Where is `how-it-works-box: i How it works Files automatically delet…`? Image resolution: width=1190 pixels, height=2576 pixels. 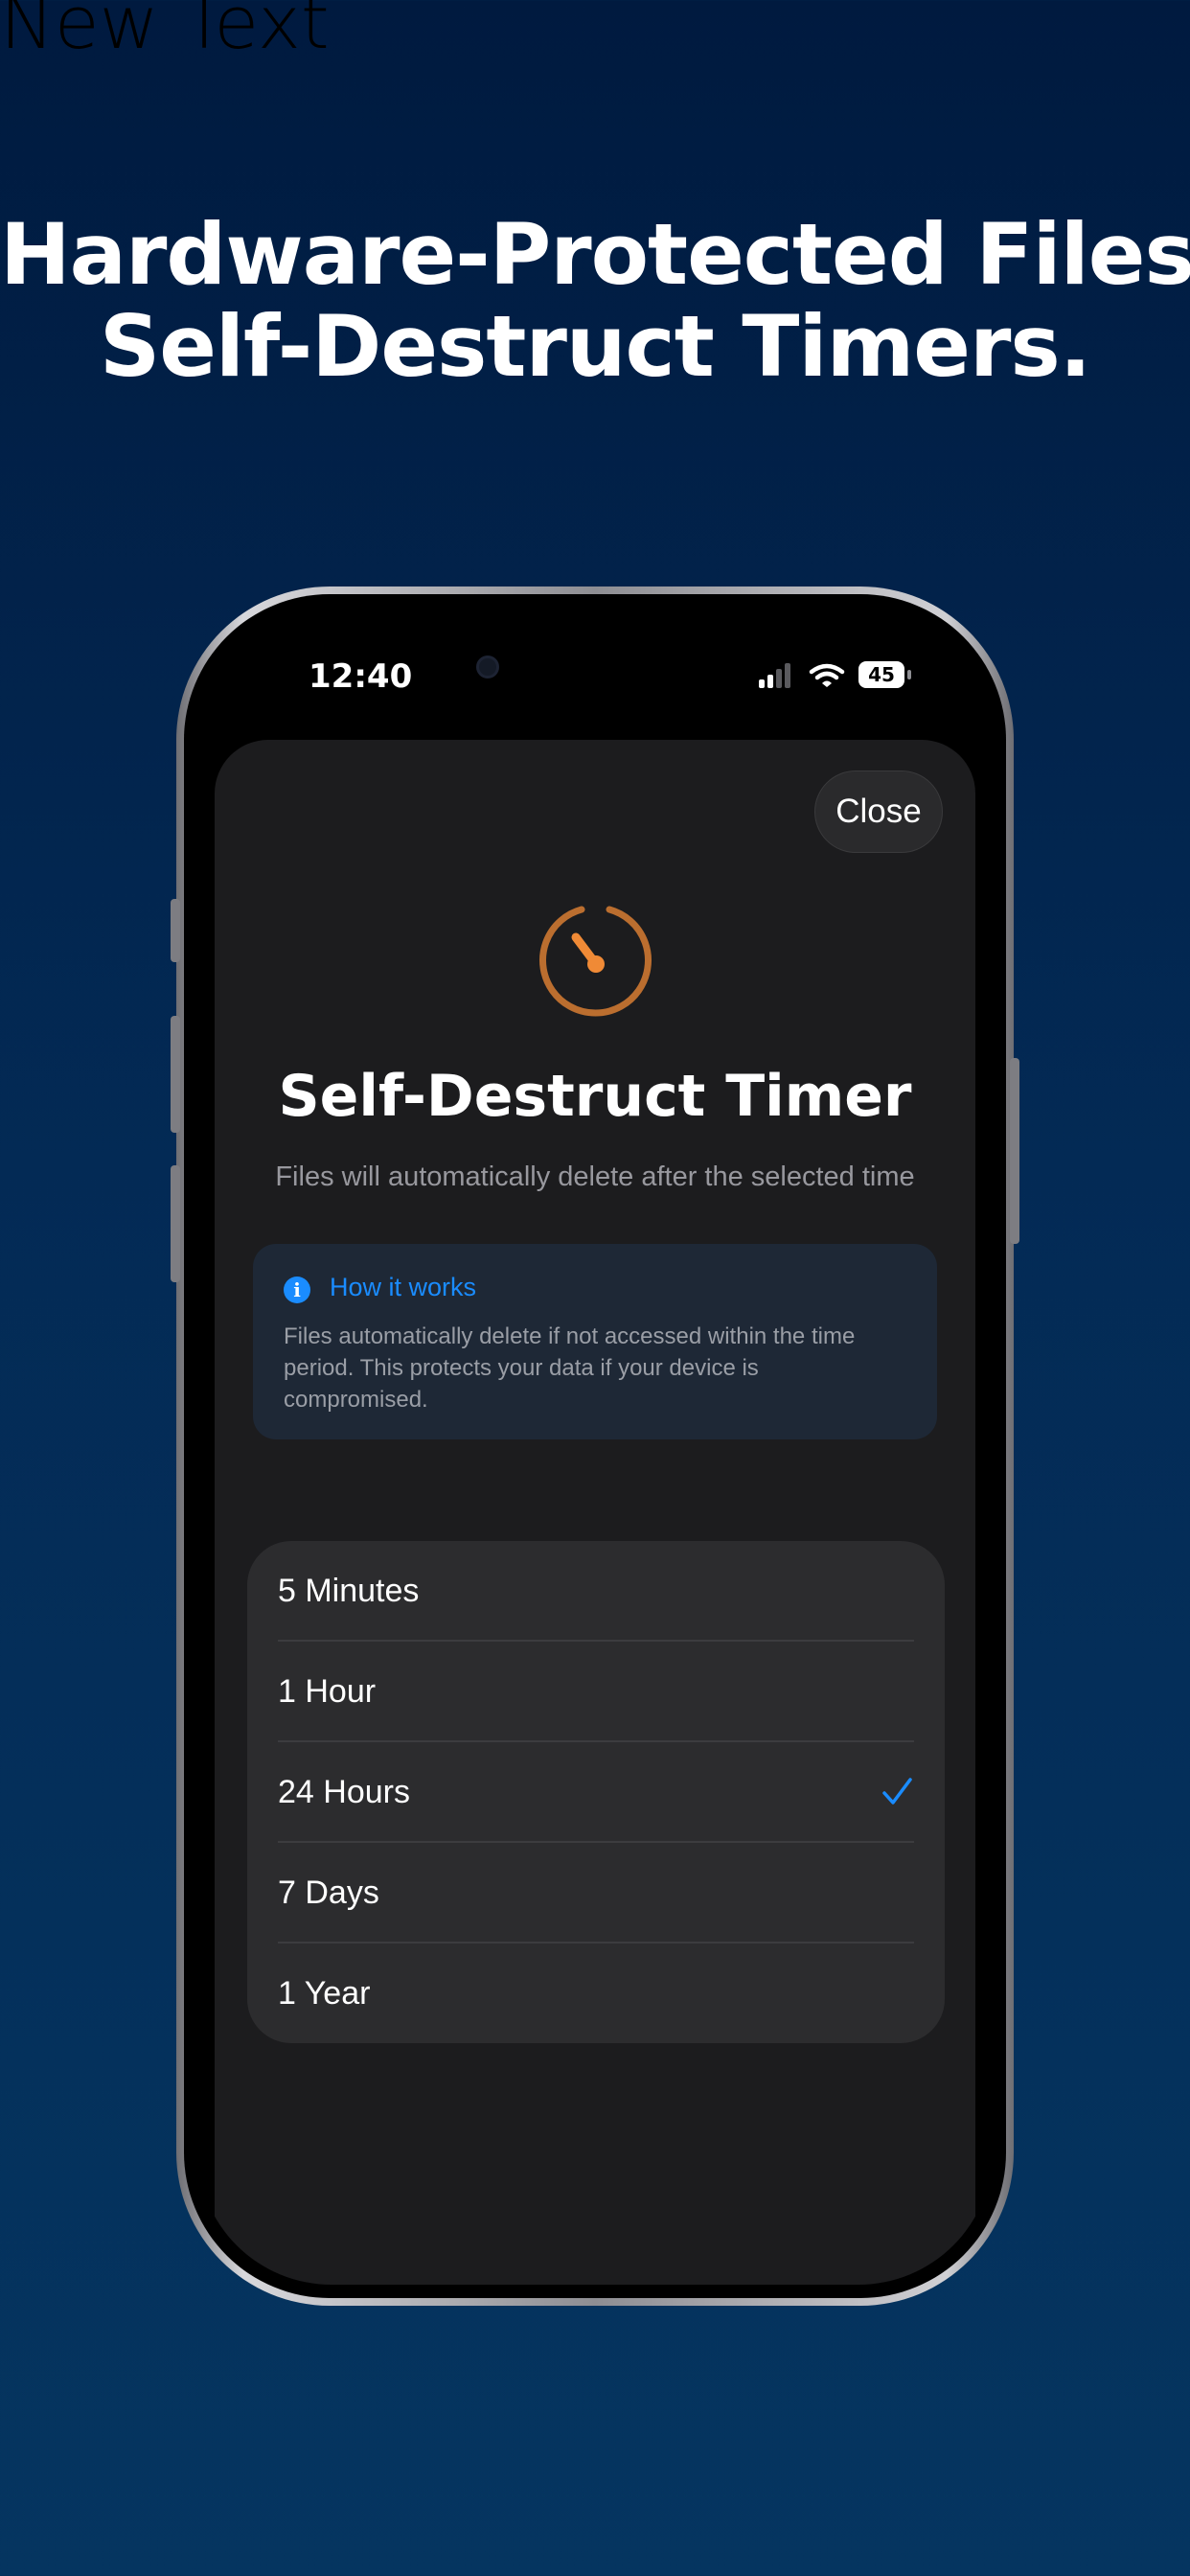
how-it-works-box: i How it works Files automatically delet… is located at coordinates (595, 1341).